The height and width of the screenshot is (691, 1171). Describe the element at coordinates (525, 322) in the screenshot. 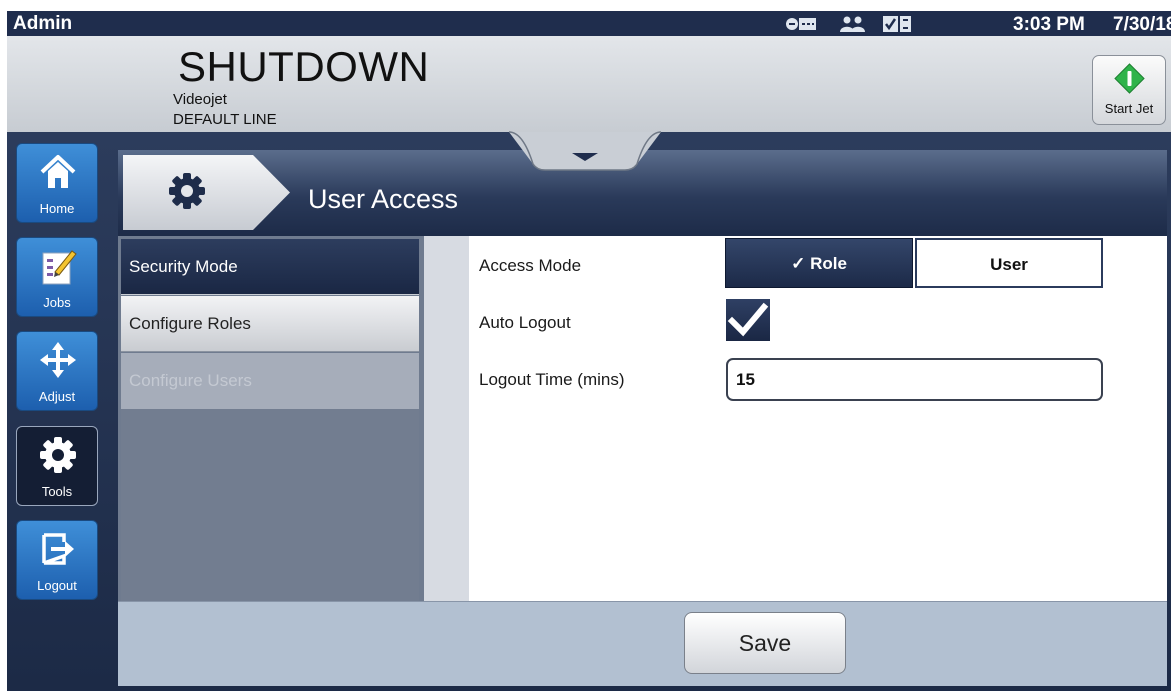

I see `auto-logout-label: Auto Logout` at that location.